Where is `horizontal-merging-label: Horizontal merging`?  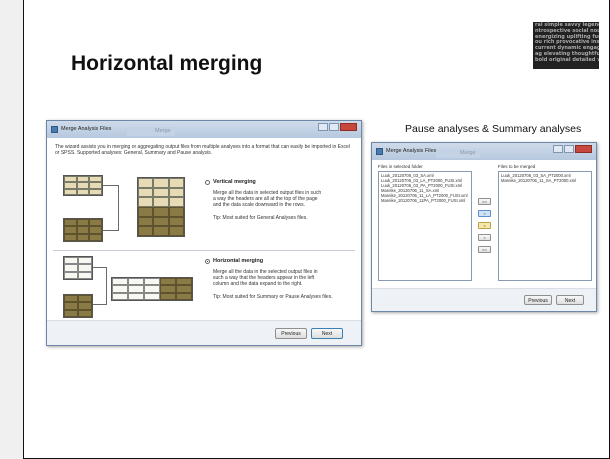 horizontal-merging-label: Horizontal merging is located at coordinates (238, 261).